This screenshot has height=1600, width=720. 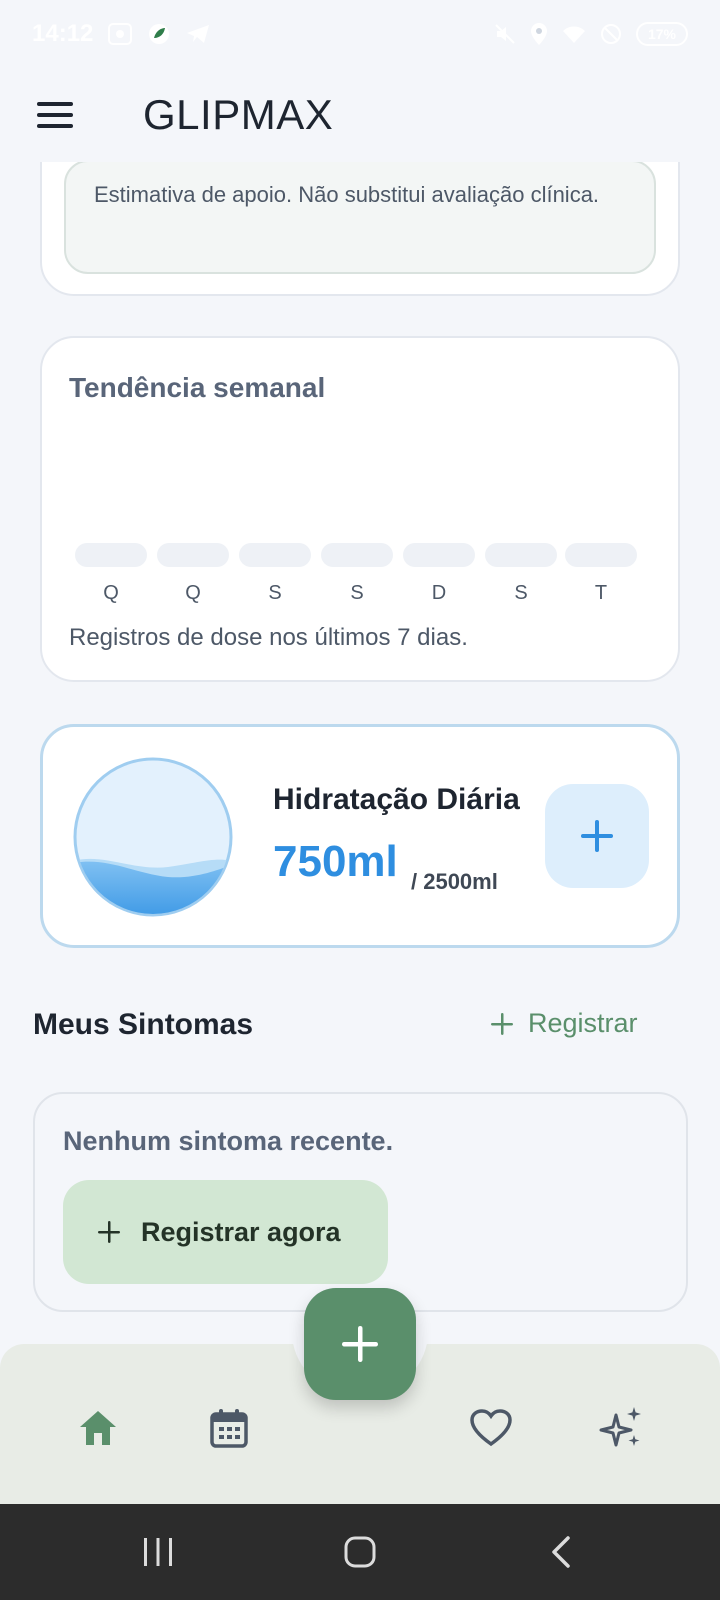 I want to click on water-level-icon, so click(x=153, y=837).